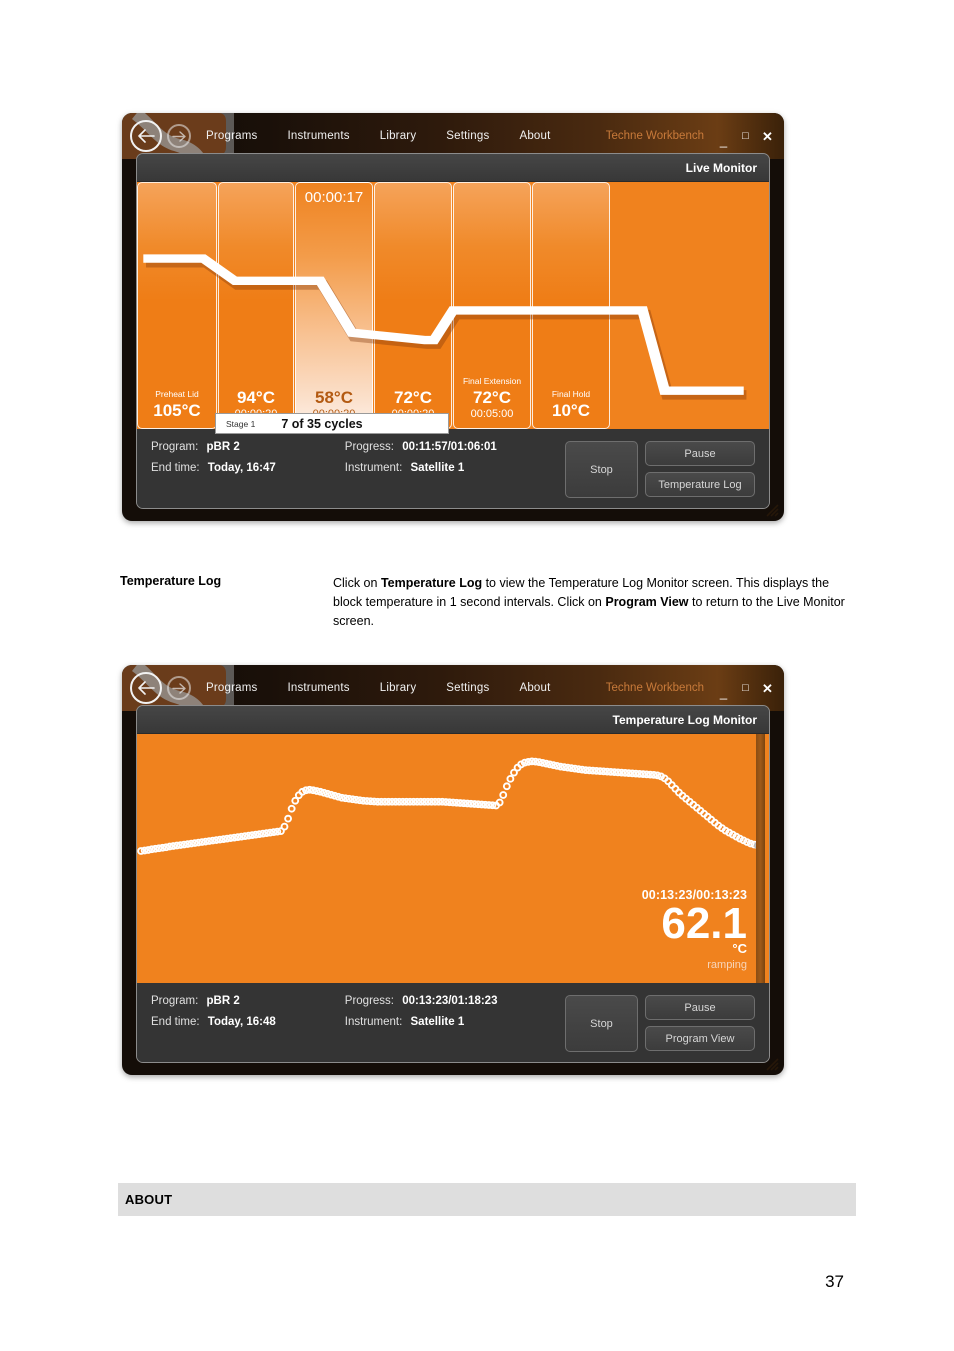 This screenshot has width=954, height=1351. Describe the element at coordinates (571, 305) in the screenshot. I see `stage-bar-6: Final Hold 10°C` at that location.